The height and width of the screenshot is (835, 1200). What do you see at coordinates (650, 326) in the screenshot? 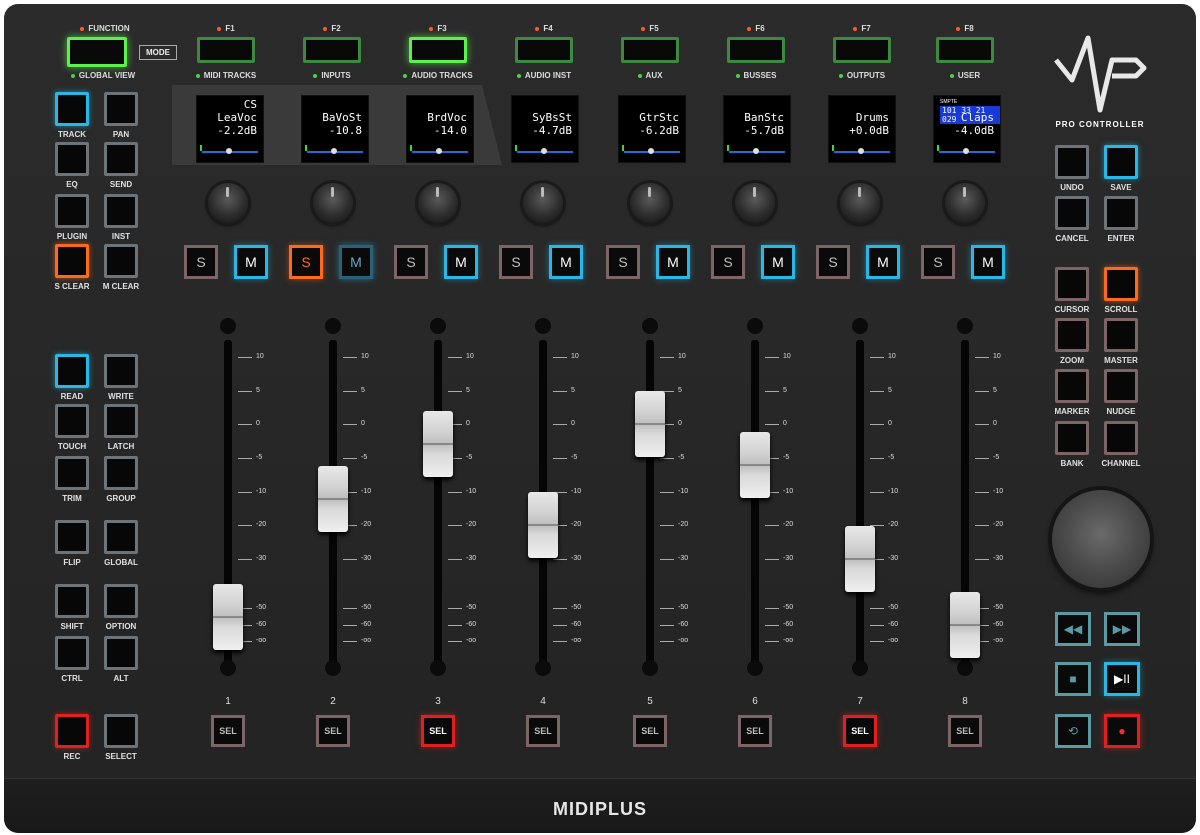
I see `fader-top-dot` at bounding box center [650, 326].